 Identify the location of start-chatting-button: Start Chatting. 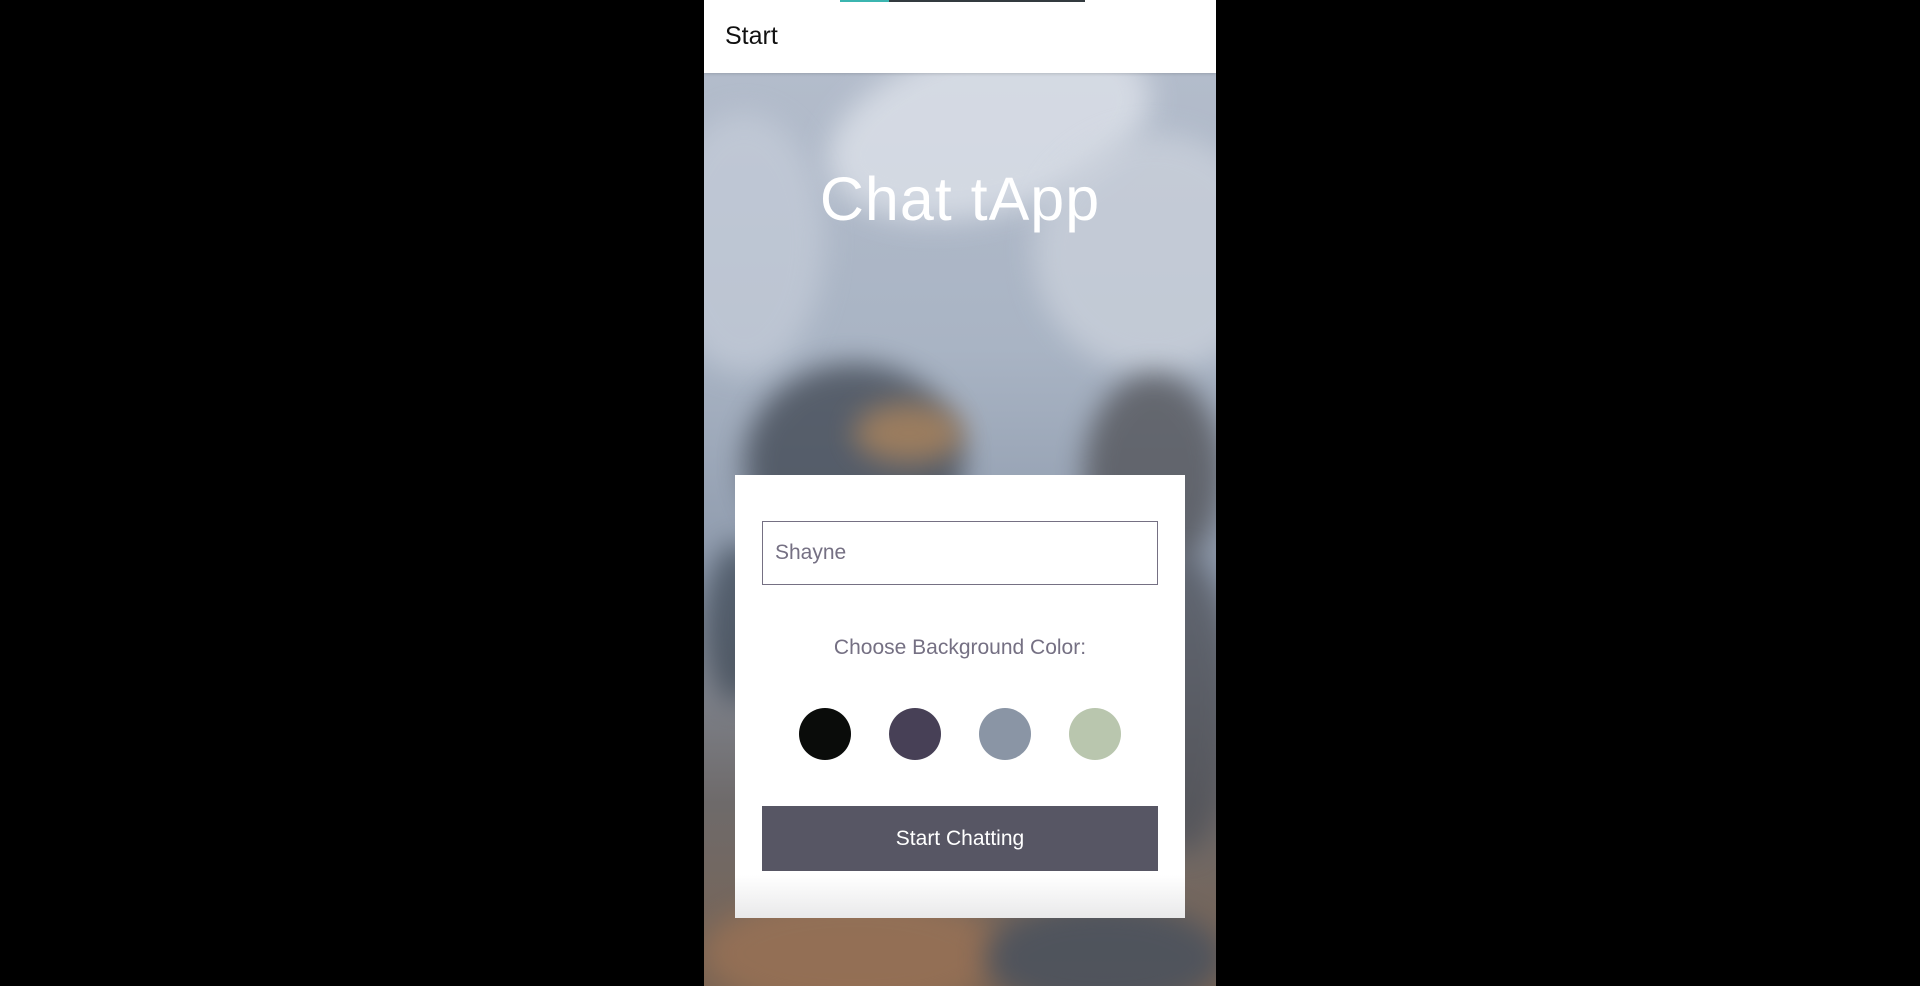
(960, 838).